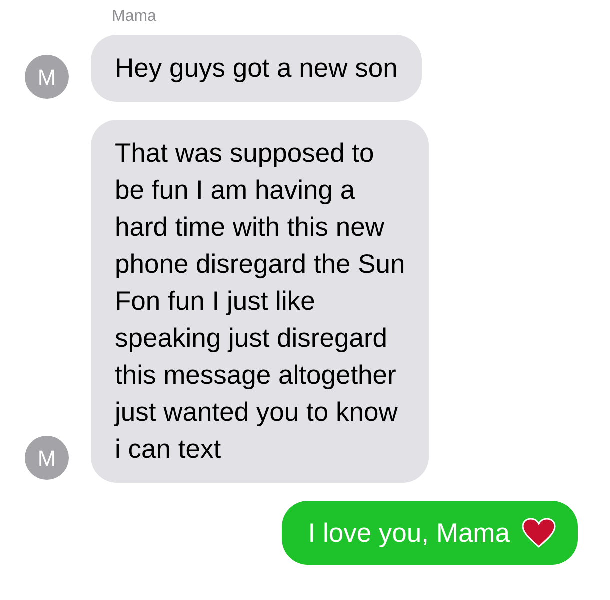 Image resolution: width=610 pixels, height=600 pixels. What do you see at coordinates (409, 533) in the screenshot?
I see `message-text: I love you, Mama` at bounding box center [409, 533].